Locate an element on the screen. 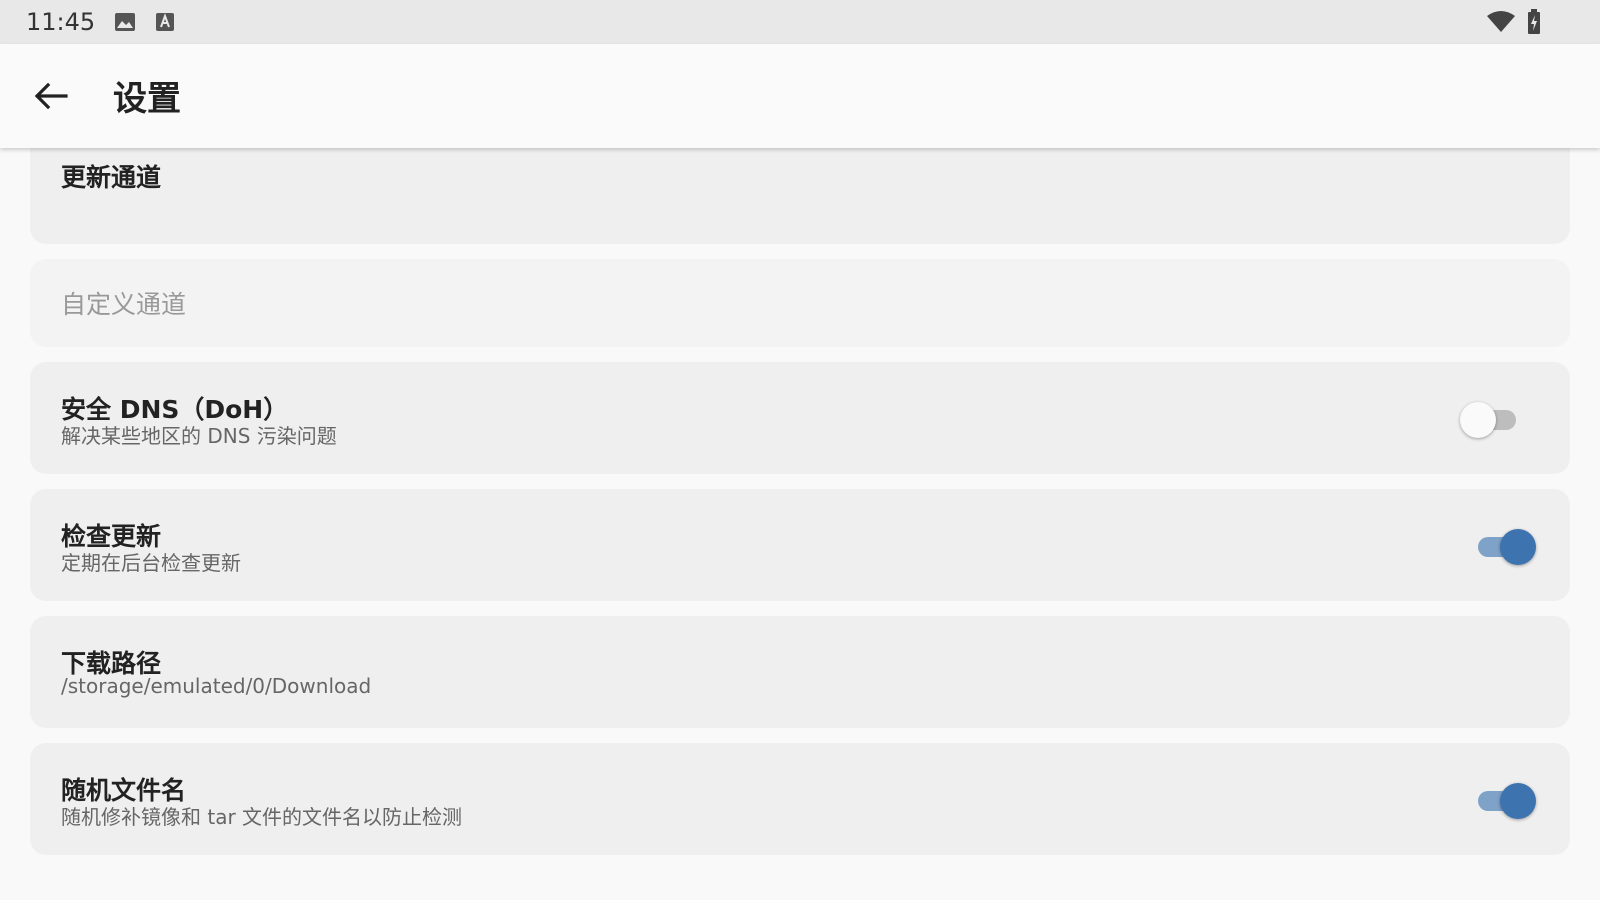  app-bar: 设置 is located at coordinates (800, 96).